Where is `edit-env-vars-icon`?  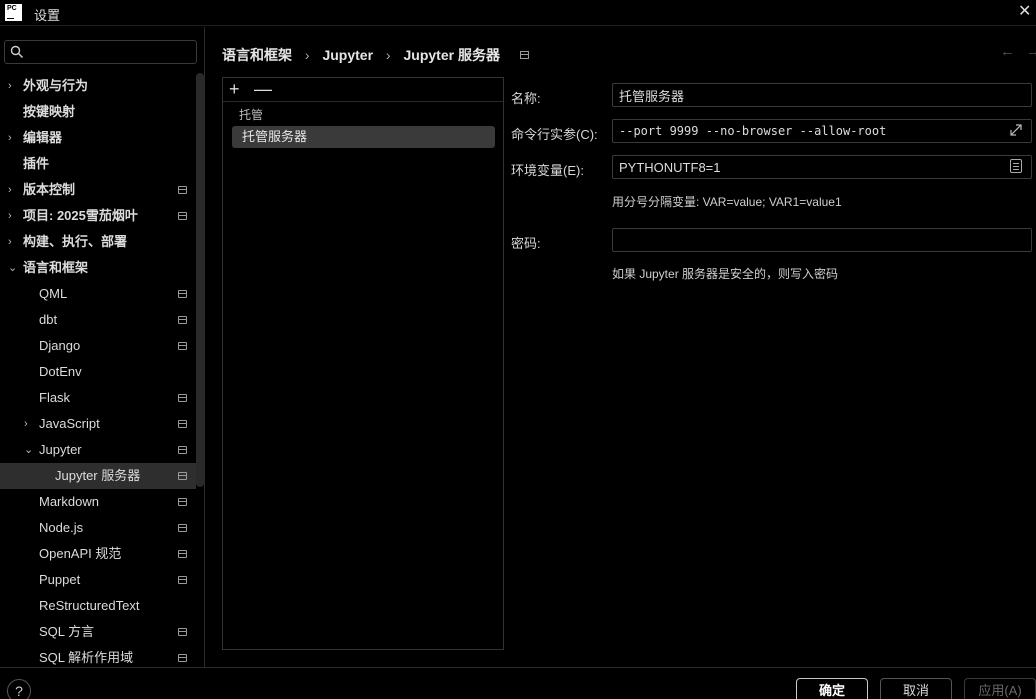 edit-env-vars-icon is located at coordinates (1016, 166).